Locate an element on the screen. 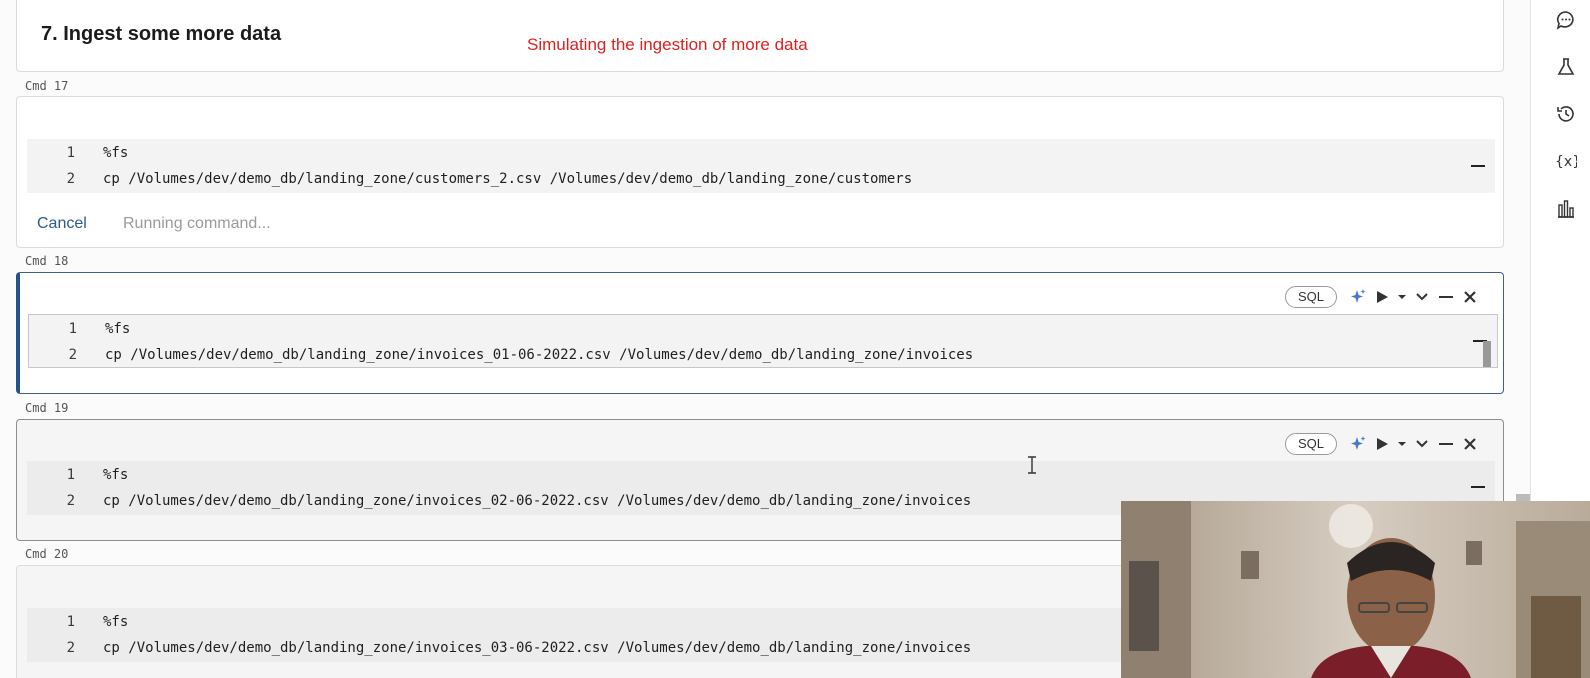 This screenshot has height=678, width=1590. cmd-label: Cmd 20 is located at coordinates (47, 554).